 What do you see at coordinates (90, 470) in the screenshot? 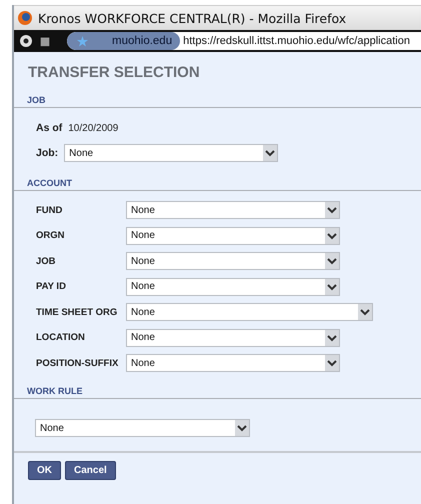
I see `cancel-button: Cancel` at bounding box center [90, 470].